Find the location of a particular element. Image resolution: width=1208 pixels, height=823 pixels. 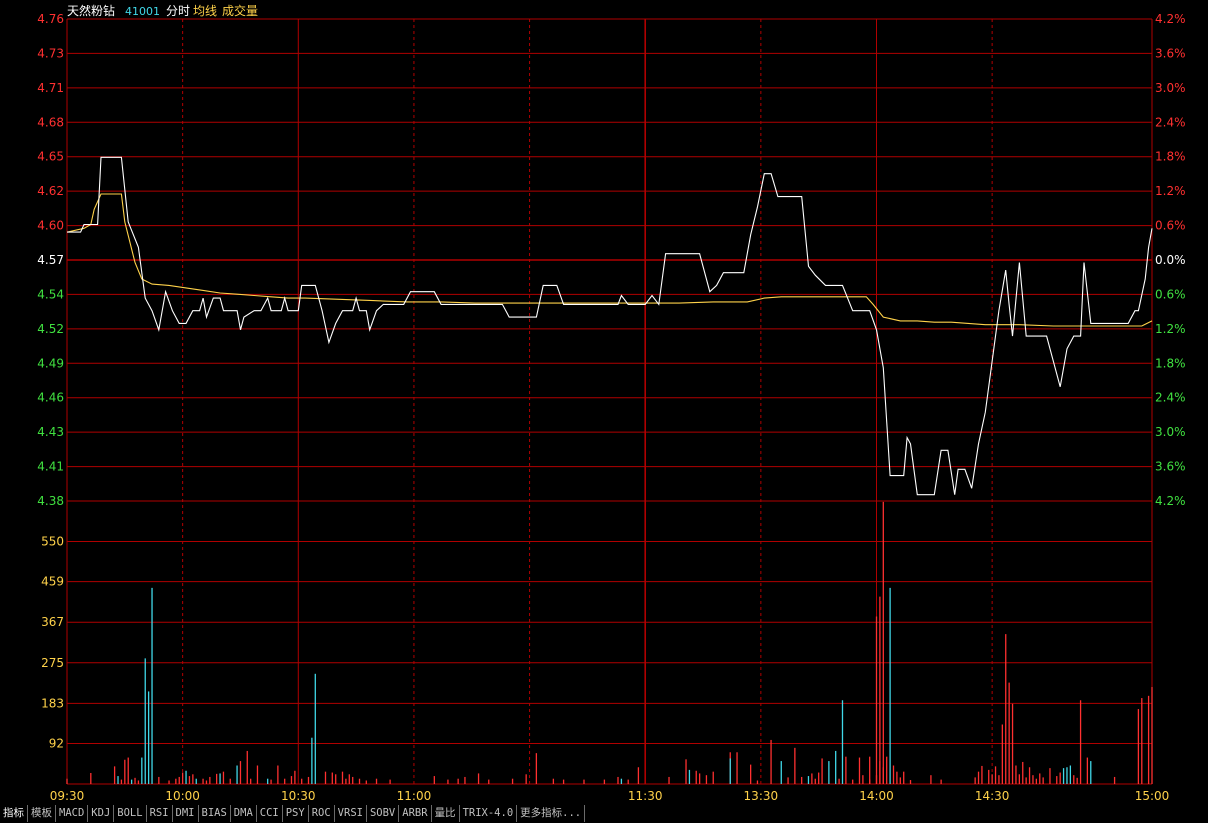

indicator-tab: ROC is located at coordinates (322, 813).